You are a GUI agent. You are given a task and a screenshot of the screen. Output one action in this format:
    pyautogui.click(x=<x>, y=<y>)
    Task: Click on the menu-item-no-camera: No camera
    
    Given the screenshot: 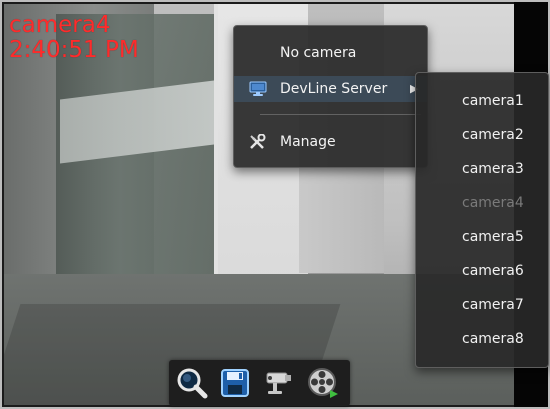 What is the action you would take?
    pyautogui.click(x=330, y=53)
    